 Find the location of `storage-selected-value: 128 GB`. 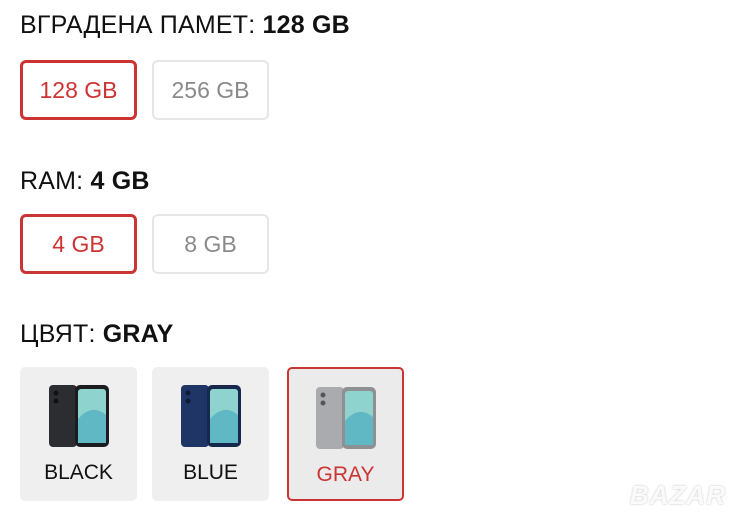

storage-selected-value: 128 GB is located at coordinates (306, 25).